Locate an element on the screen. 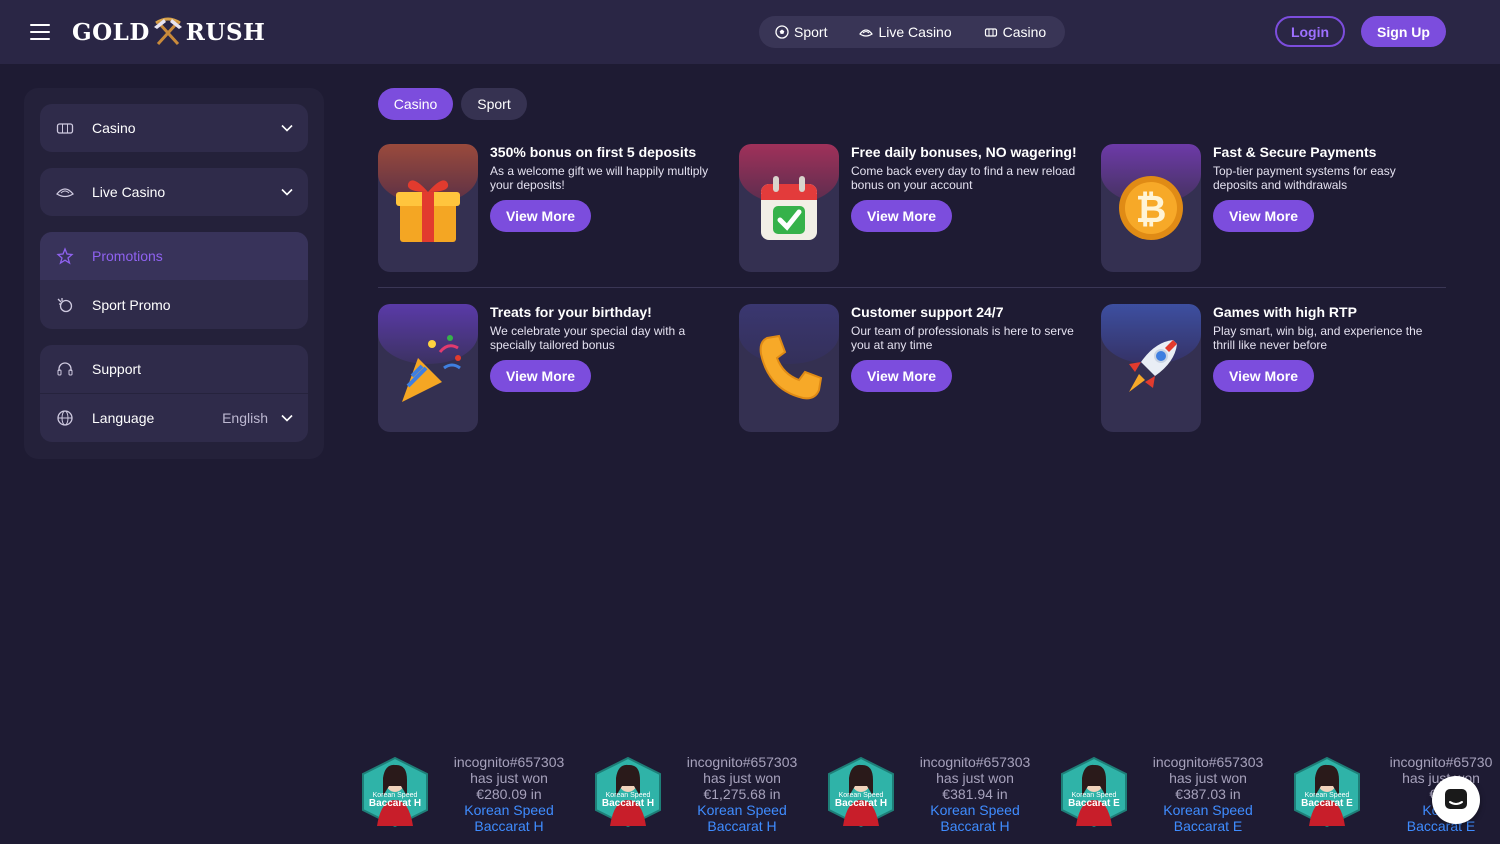 The height and width of the screenshot is (844, 1500). nav-sport: Sport is located at coordinates (801, 32).